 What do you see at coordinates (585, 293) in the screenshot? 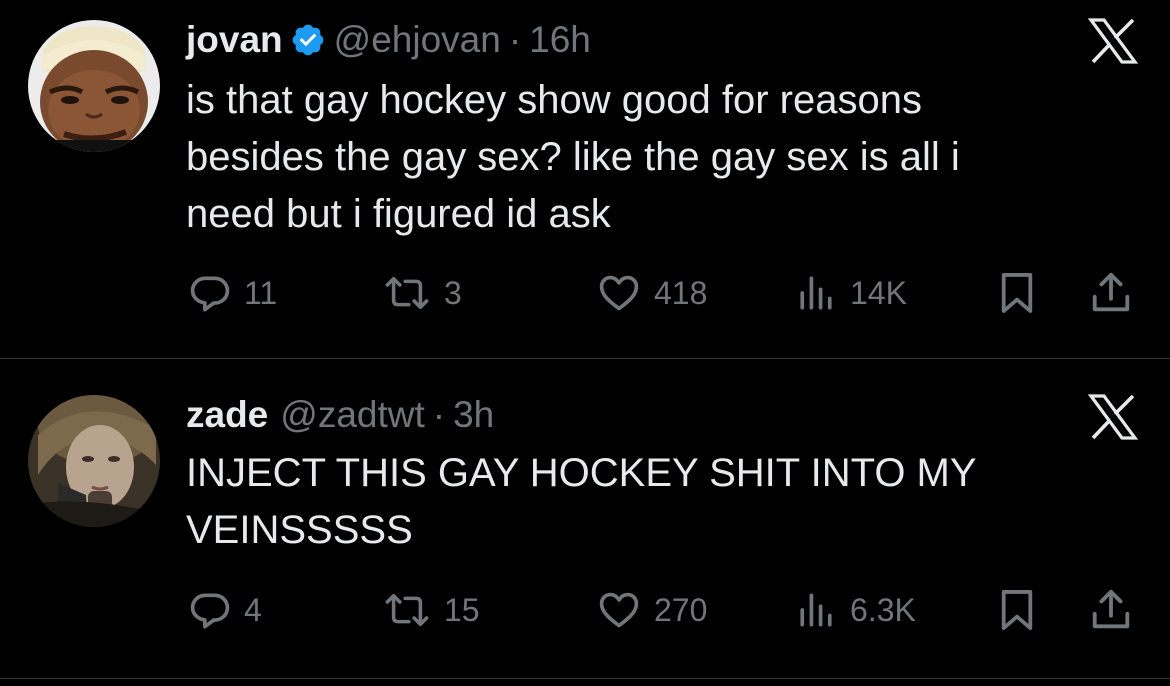
I see `tweet-actions: 11 3 418 14K` at bounding box center [585, 293].